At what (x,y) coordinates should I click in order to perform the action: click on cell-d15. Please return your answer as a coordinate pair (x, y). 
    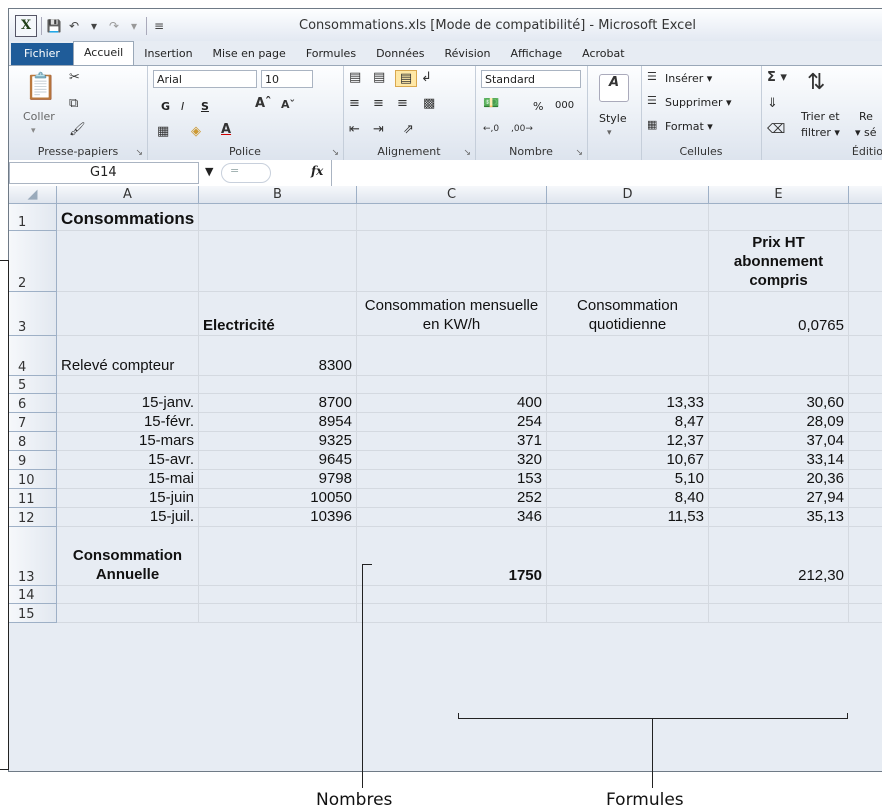
    Looking at the image, I should click on (628, 613).